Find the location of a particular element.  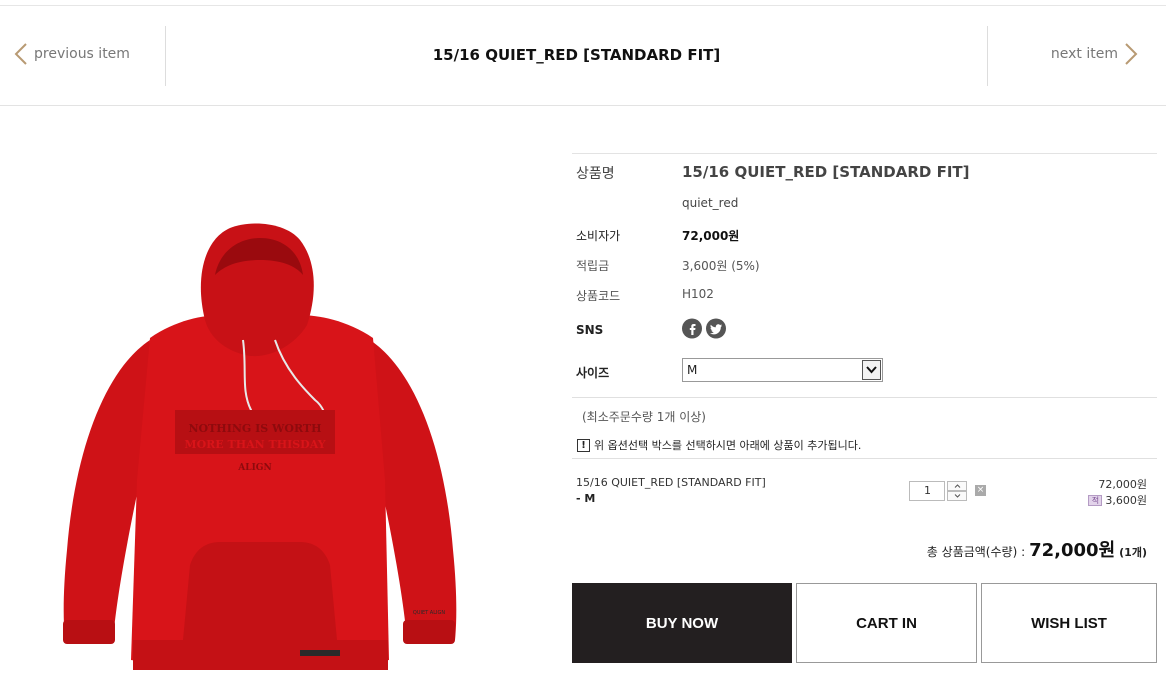

twitter-icon is located at coordinates (716, 328).